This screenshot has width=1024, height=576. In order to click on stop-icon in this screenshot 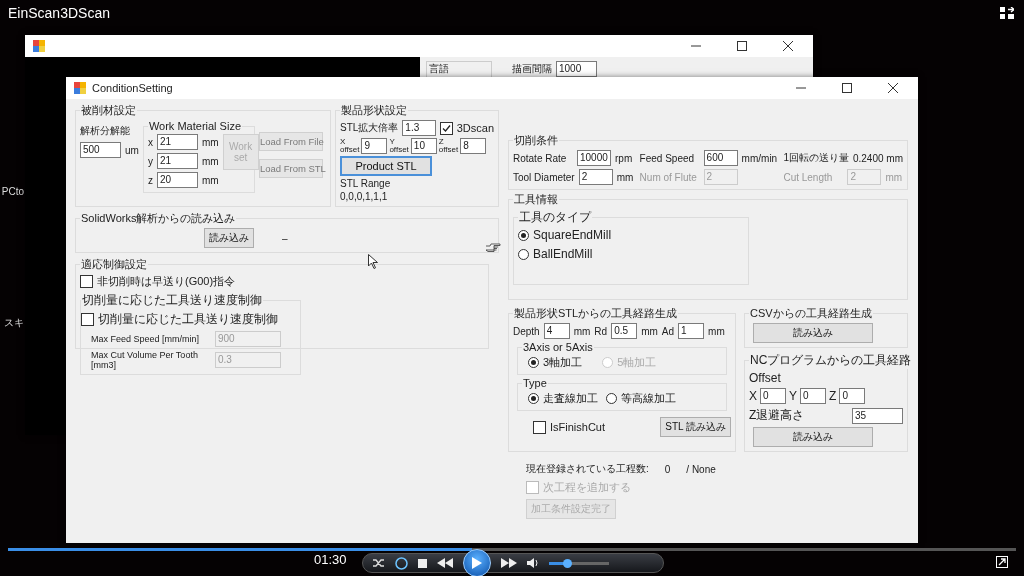, I will do `click(422, 563)`.